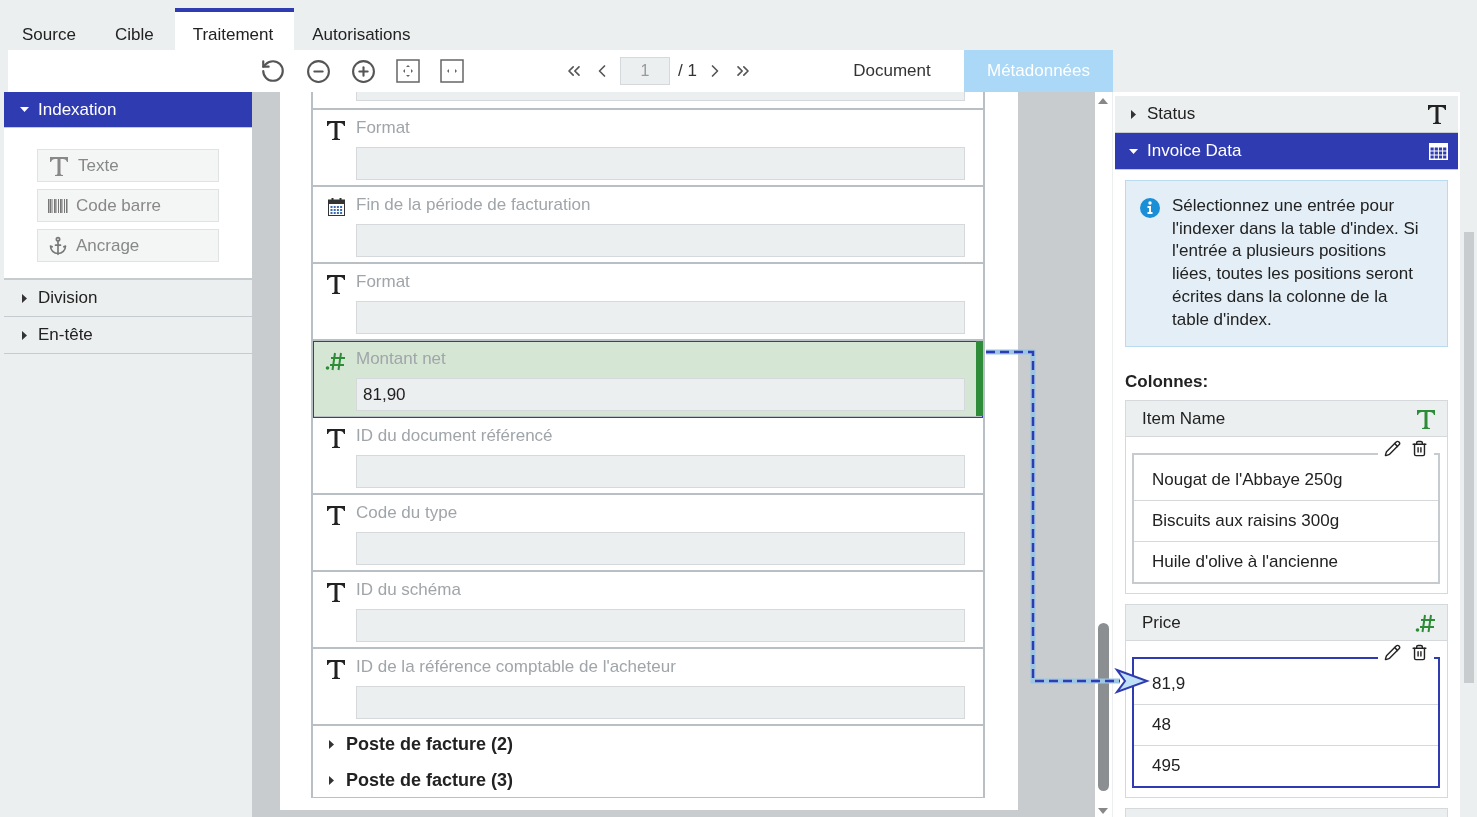 Image resolution: width=1477 pixels, height=817 pixels. What do you see at coordinates (1184, 418) in the screenshot?
I see `column-name: Item Name` at bounding box center [1184, 418].